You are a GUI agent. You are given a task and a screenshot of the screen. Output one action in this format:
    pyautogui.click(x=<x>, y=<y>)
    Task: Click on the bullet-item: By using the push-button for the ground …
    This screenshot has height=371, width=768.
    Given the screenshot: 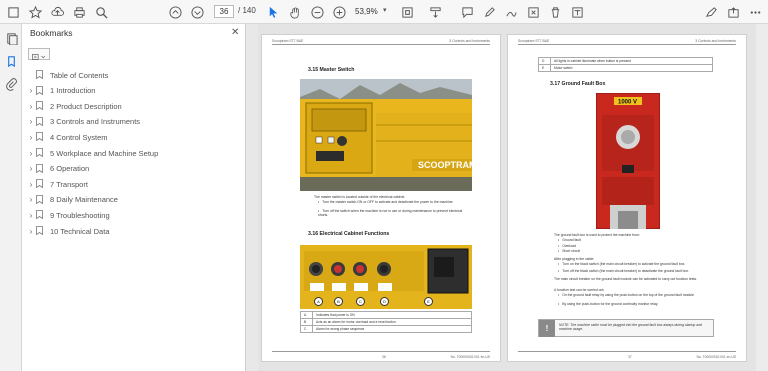 What is the action you would take?
    pyautogui.click(x=640, y=304)
    